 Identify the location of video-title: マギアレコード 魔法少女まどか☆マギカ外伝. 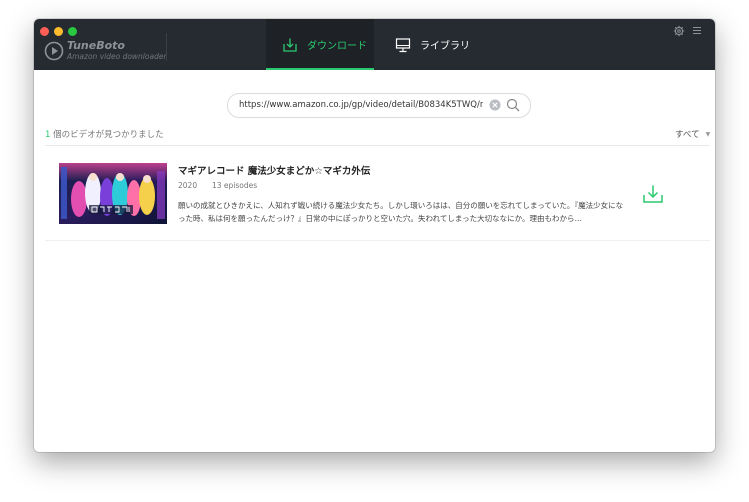
(274, 171).